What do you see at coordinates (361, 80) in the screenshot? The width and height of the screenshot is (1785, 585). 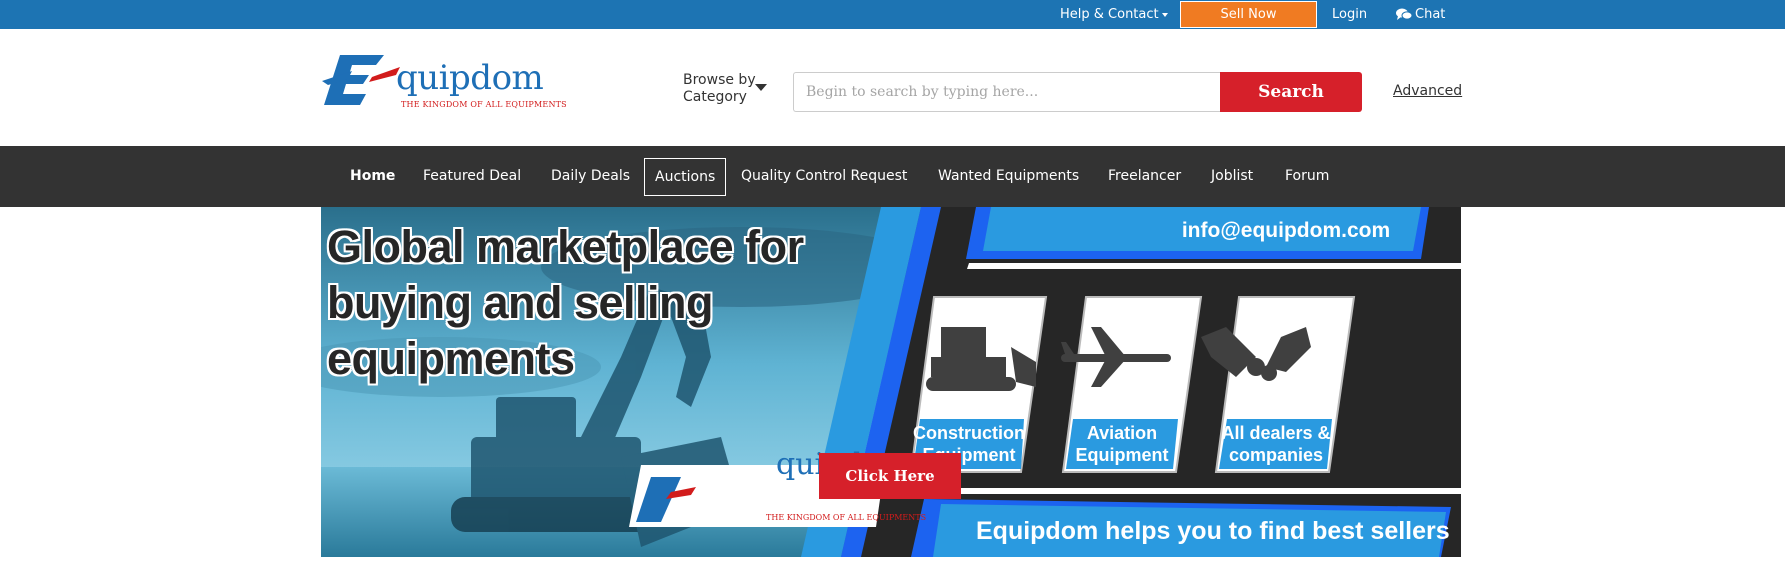 I see `logo-e-mark-icon` at bounding box center [361, 80].